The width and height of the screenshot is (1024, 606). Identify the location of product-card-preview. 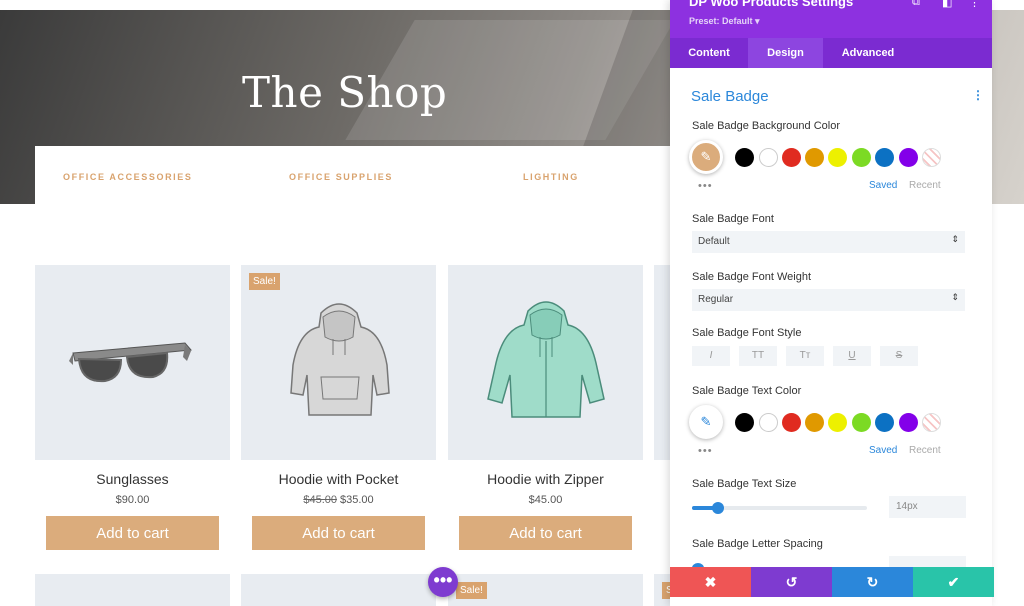
(338, 590).